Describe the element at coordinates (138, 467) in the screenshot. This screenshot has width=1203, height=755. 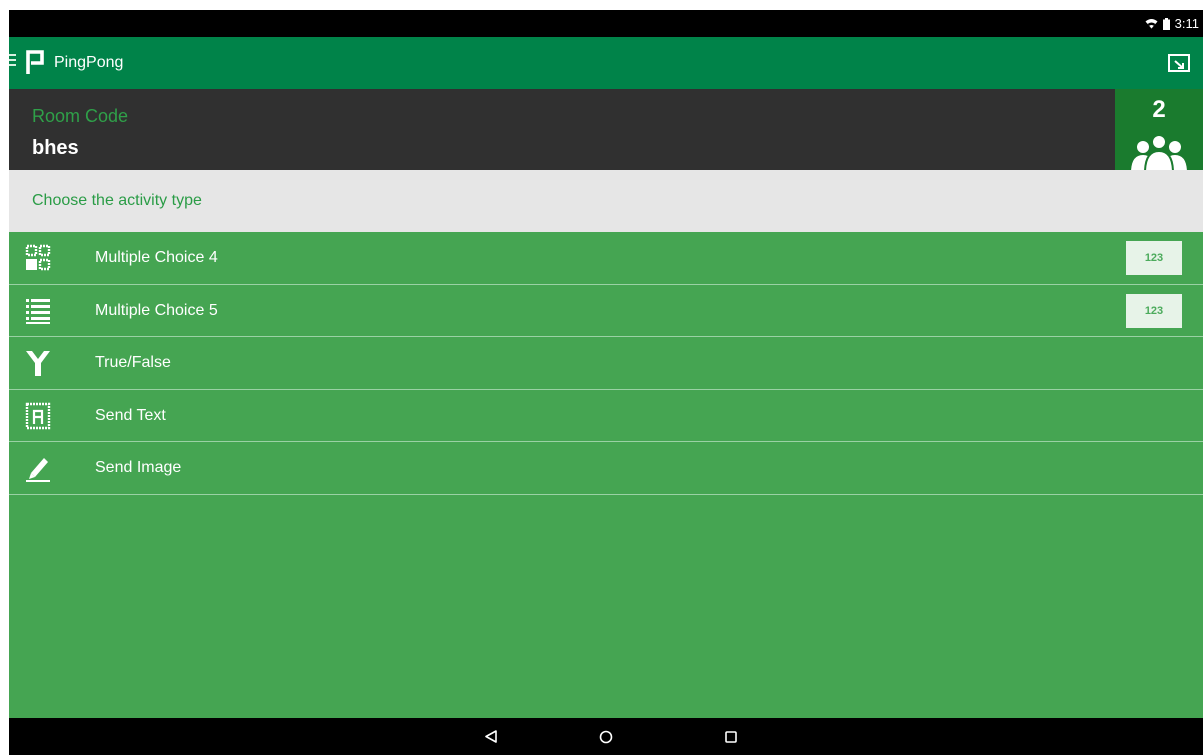
I see `activity-label: Send Image` at that location.